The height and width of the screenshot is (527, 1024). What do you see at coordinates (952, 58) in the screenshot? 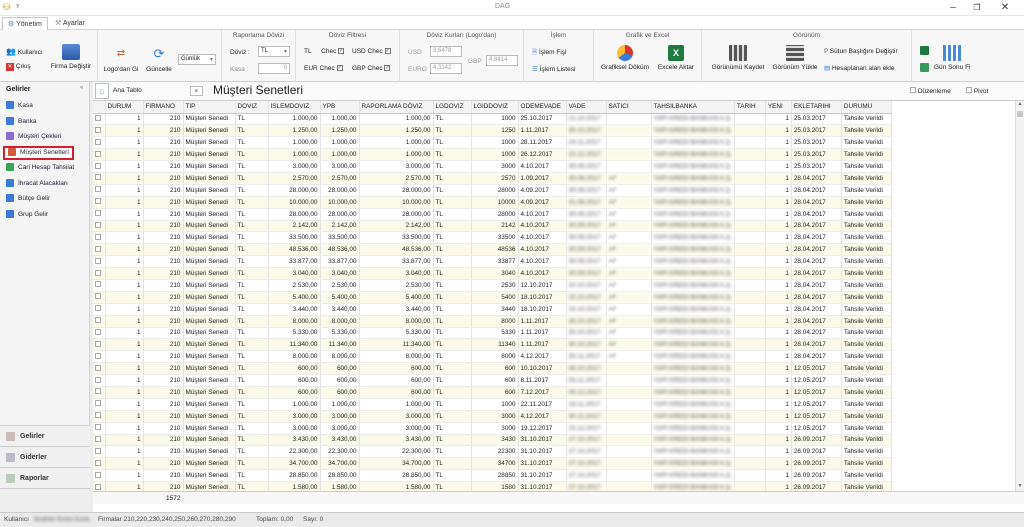
I see `gun-sonu-button: Gün Sonu Fi` at bounding box center [952, 58].